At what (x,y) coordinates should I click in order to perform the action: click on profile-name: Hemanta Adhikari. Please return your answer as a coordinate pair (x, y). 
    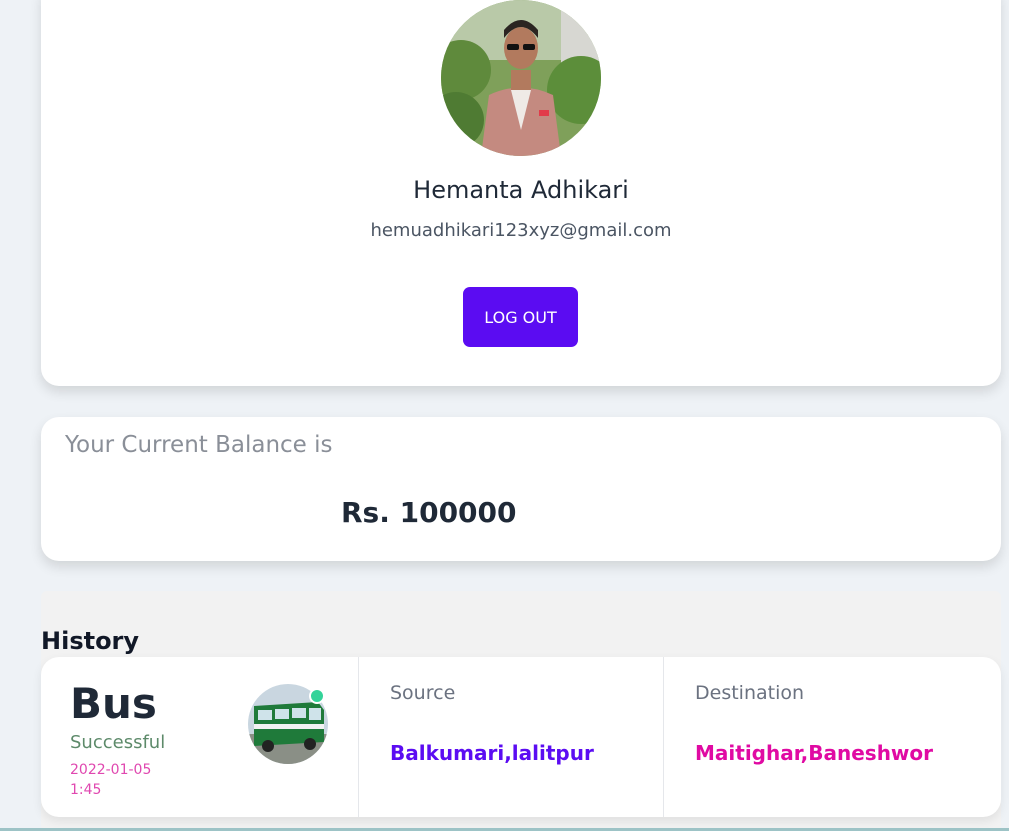
    Looking at the image, I should click on (521, 190).